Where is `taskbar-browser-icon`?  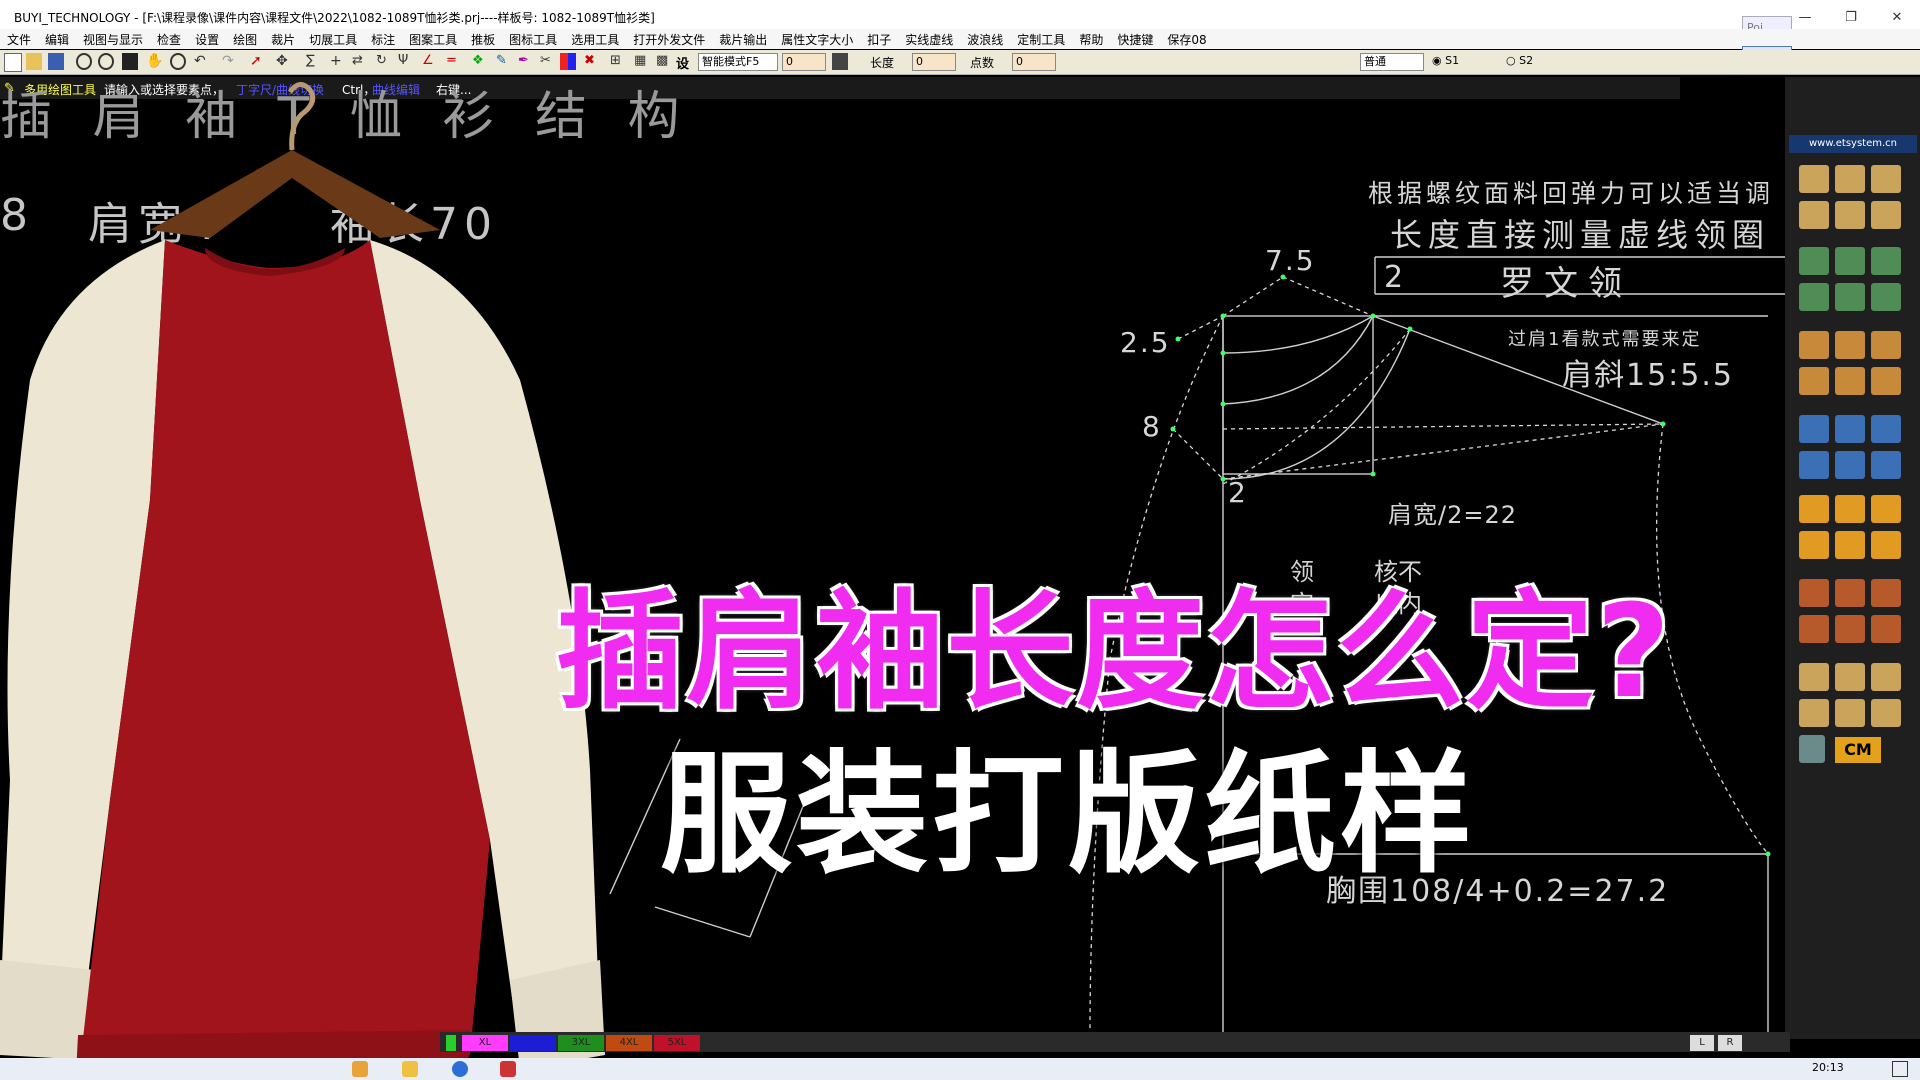 taskbar-browser-icon is located at coordinates (460, 1069).